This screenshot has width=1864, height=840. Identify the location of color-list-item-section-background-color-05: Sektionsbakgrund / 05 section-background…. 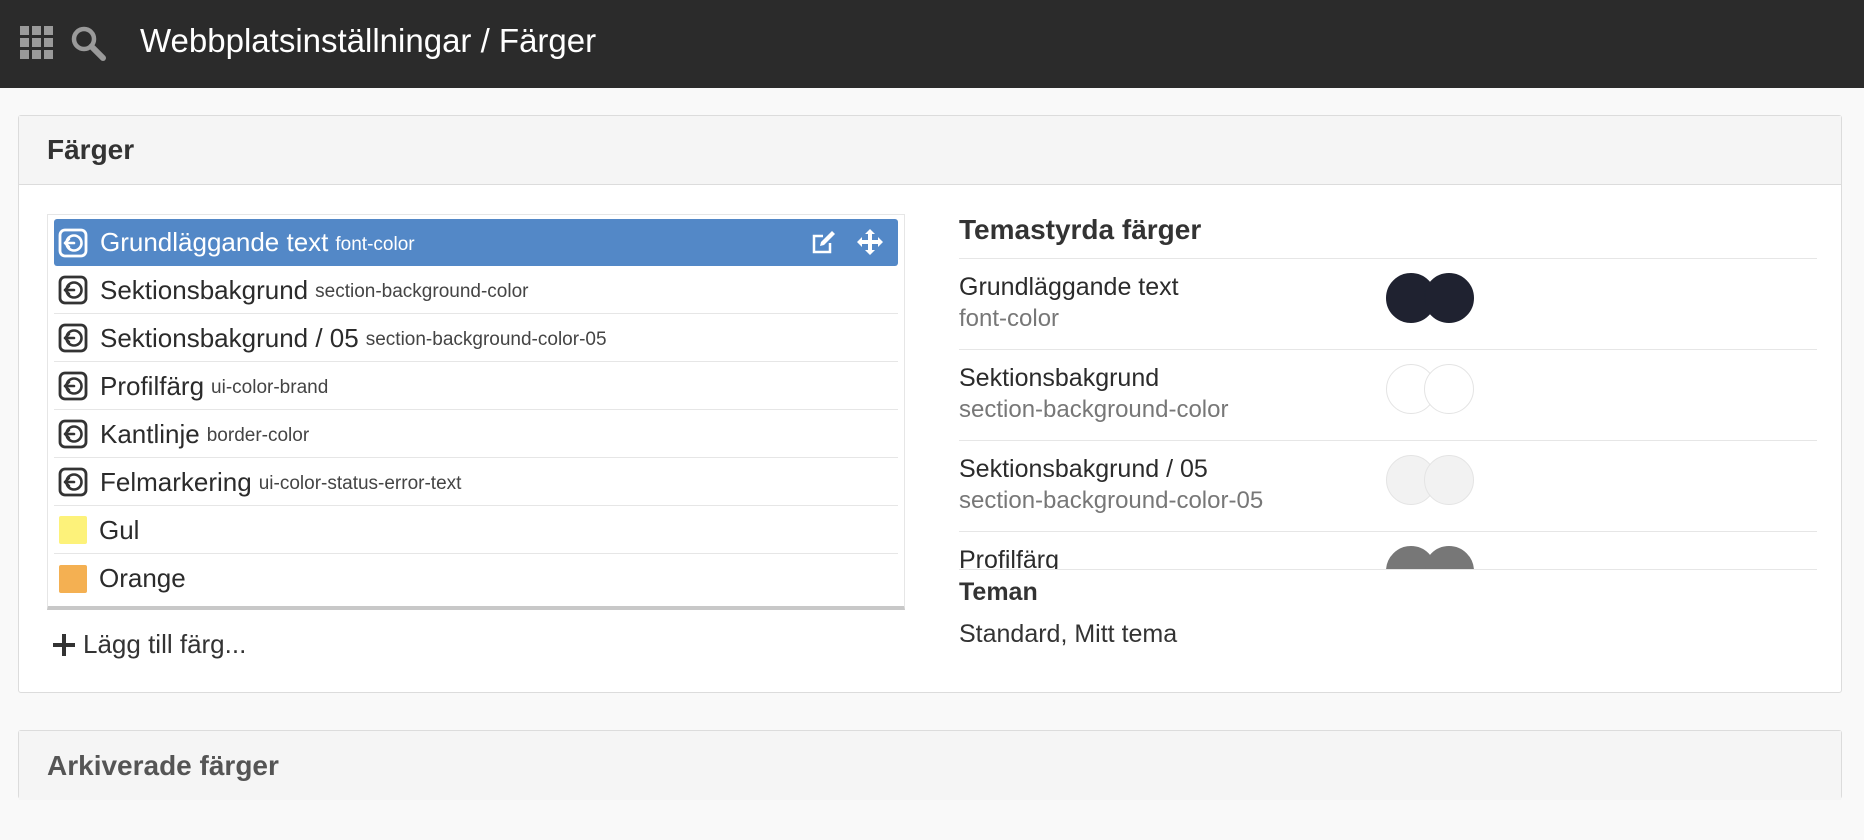
(476, 338).